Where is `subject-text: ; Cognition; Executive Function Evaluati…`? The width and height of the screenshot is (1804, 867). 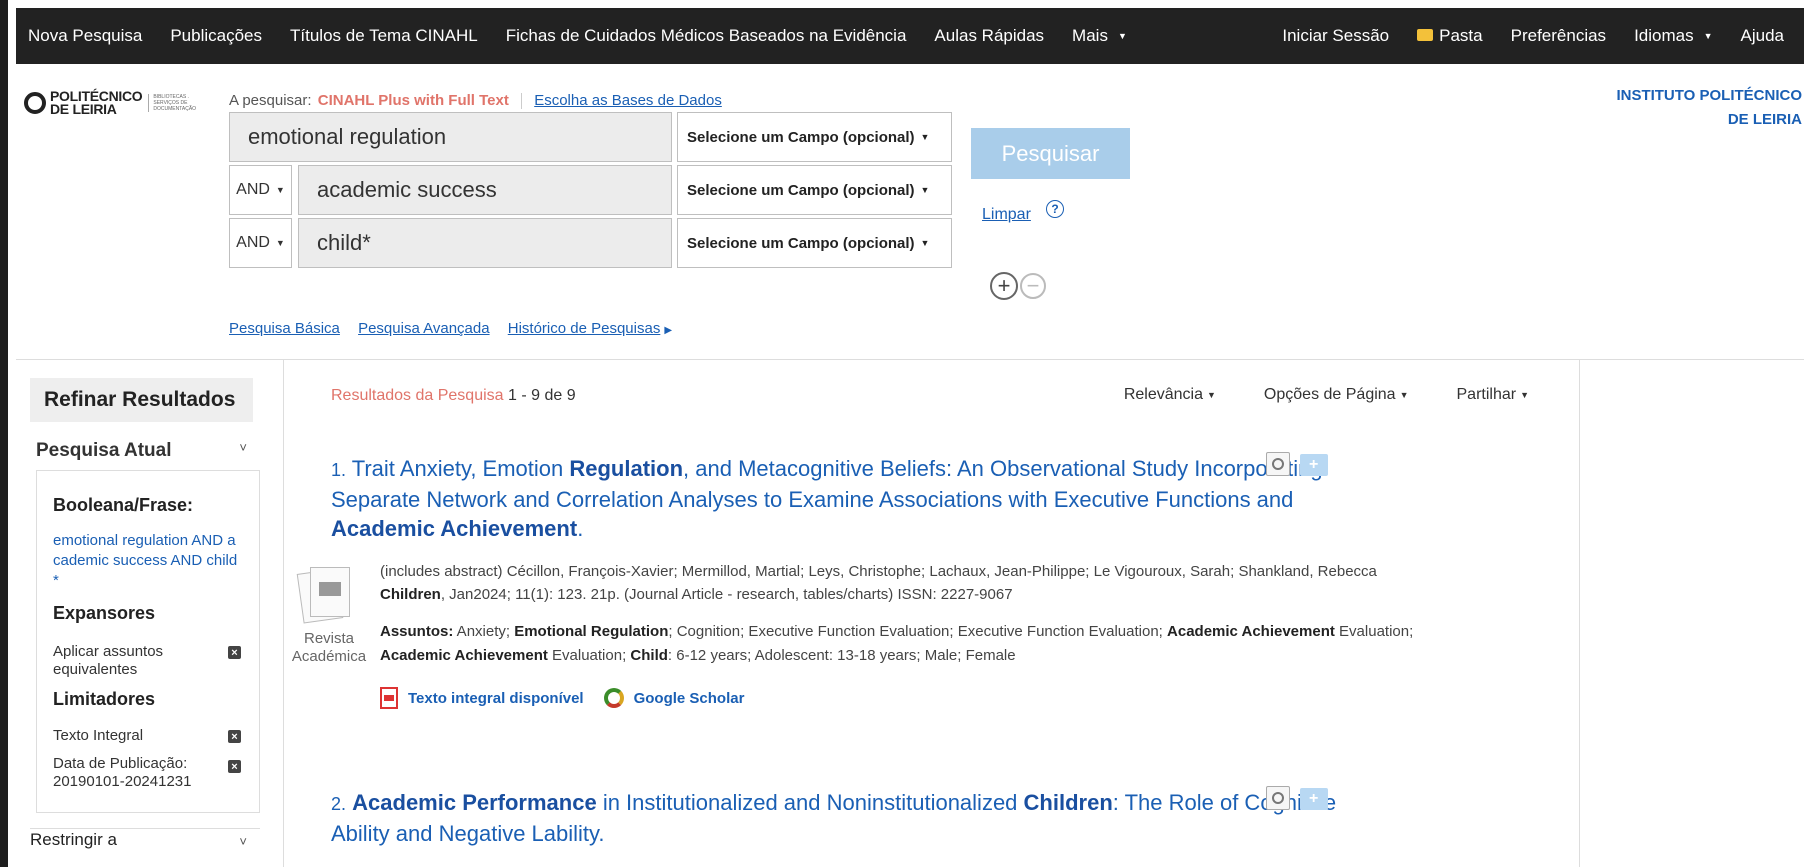
subject-text: ; Cognition; Executive Function Evaluati… is located at coordinates (918, 631).